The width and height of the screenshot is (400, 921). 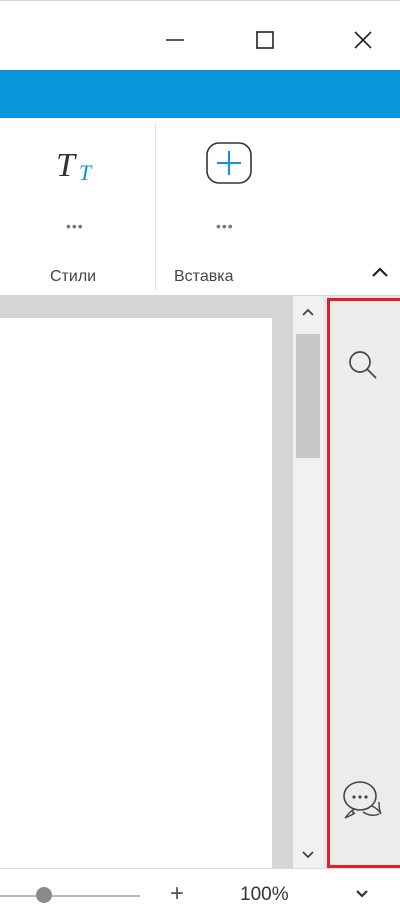 I want to click on maximize-button, so click(x=265, y=40).